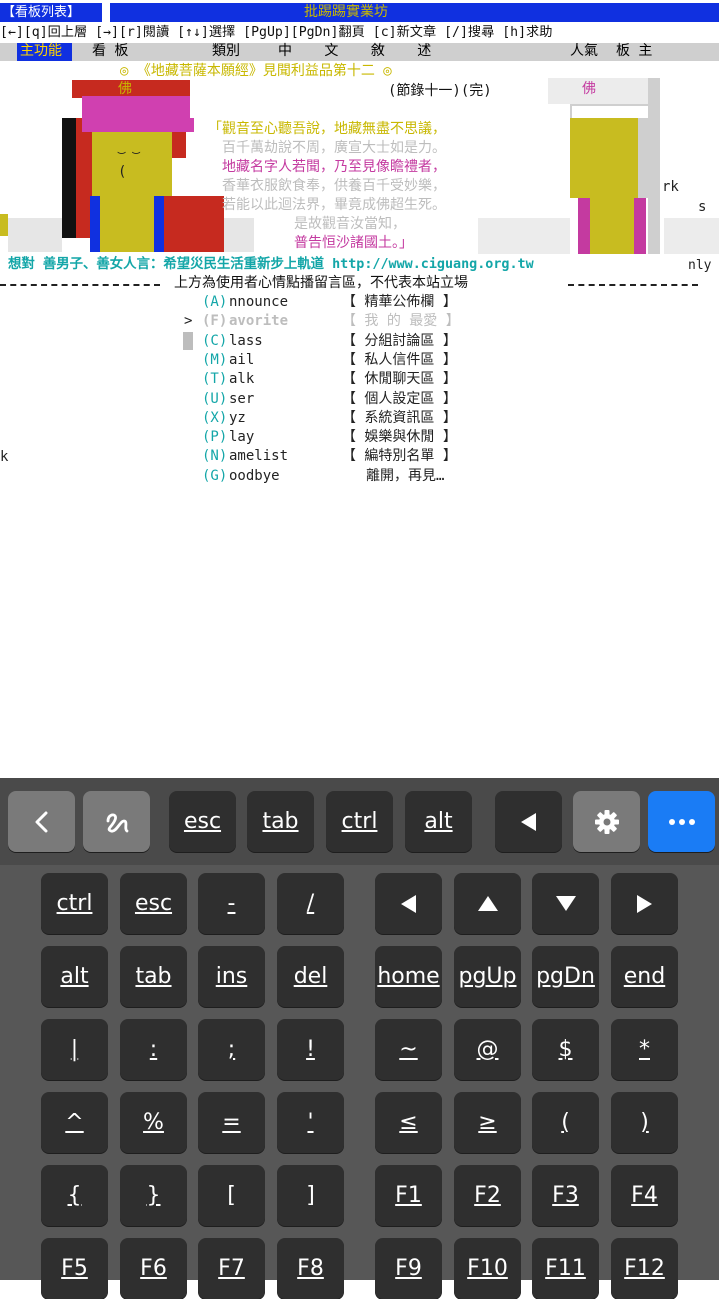 Image resolution: width=719 pixels, height=1299 pixels. I want to click on more-button, so click(681, 821).